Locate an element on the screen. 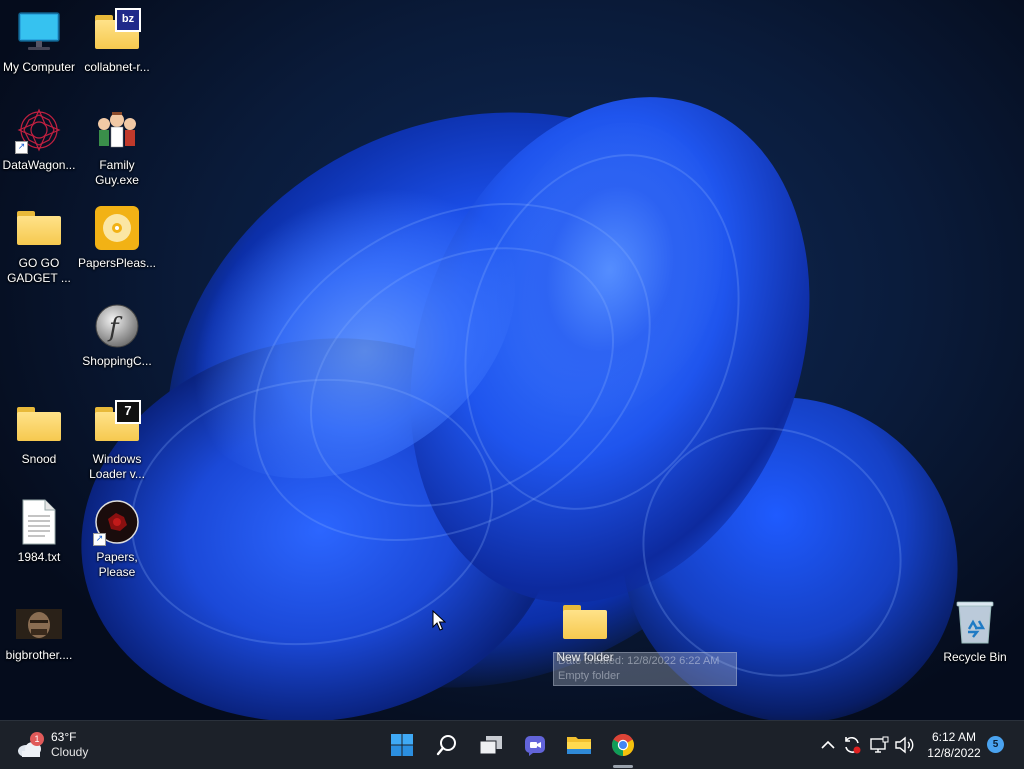 The height and width of the screenshot is (769, 1024). desktop-icon-papers-please: ↗ Papers, Please is located at coordinates (117, 539).